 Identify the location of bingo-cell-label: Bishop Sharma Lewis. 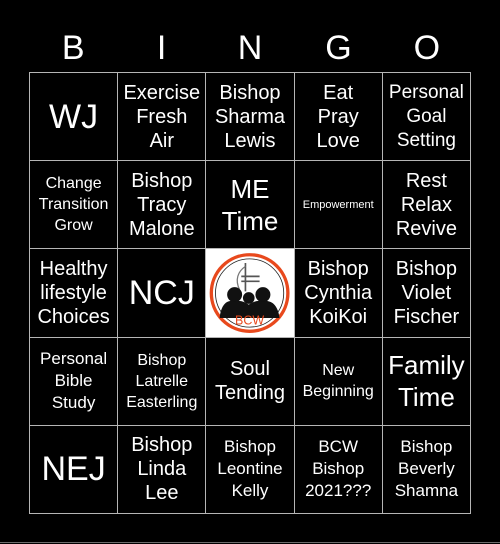
(249, 116).